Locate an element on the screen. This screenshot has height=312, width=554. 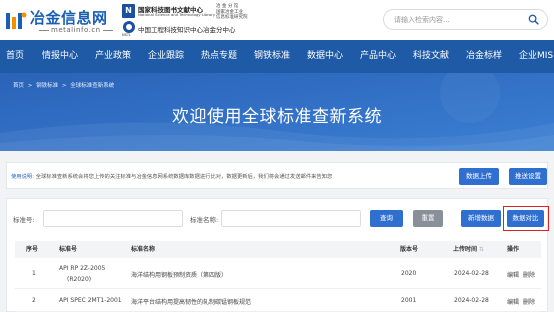
std-name-label: 标准名称: is located at coordinates (204, 220).